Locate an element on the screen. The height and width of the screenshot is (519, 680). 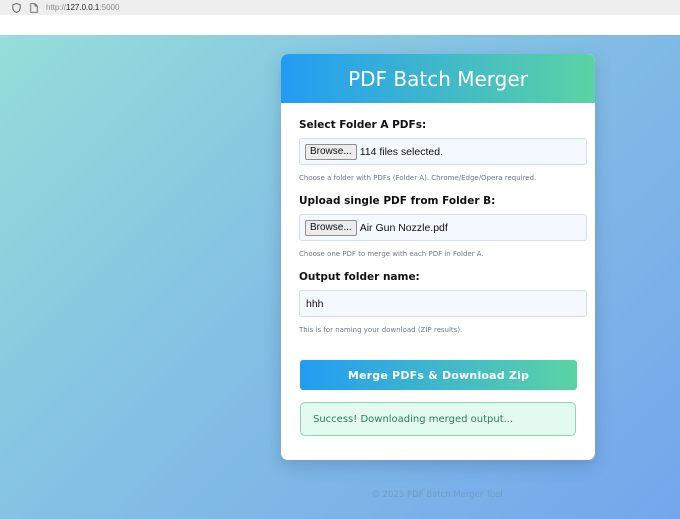
output-folder-input: hhh is located at coordinates (443, 303).